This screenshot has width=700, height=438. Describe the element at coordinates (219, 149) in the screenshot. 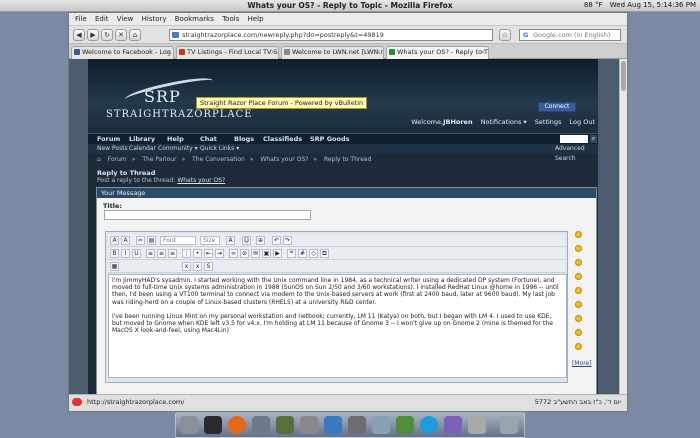

I see `subnav-quick-links: Quick Links ▾` at that location.